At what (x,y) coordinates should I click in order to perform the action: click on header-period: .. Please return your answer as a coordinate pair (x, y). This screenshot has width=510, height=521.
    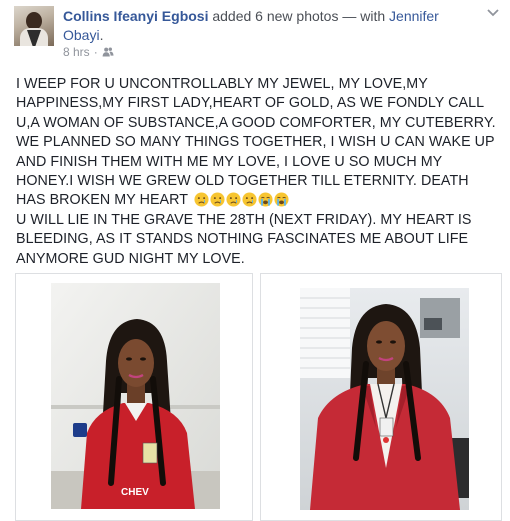
    Looking at the image, I should click on (101, 35).